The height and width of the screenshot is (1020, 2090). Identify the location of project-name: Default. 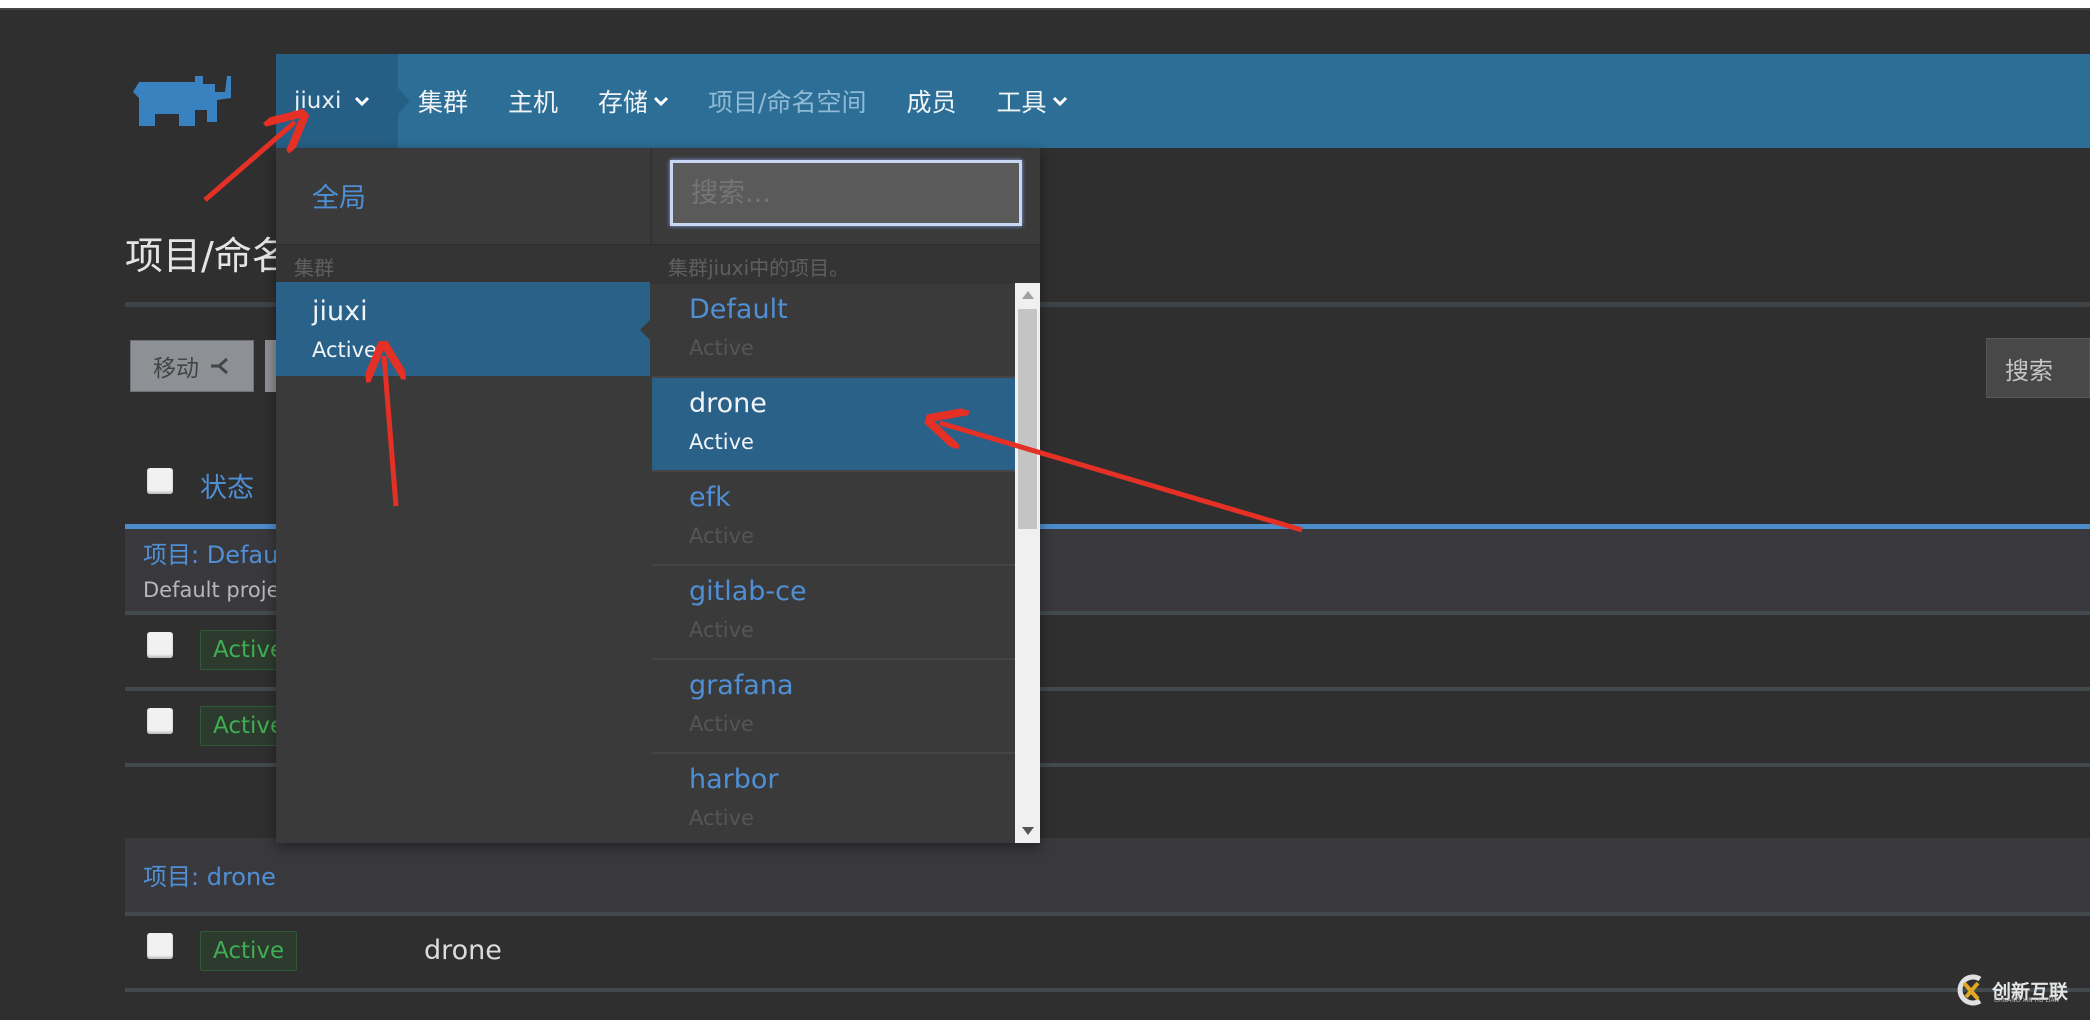
(738, 309).